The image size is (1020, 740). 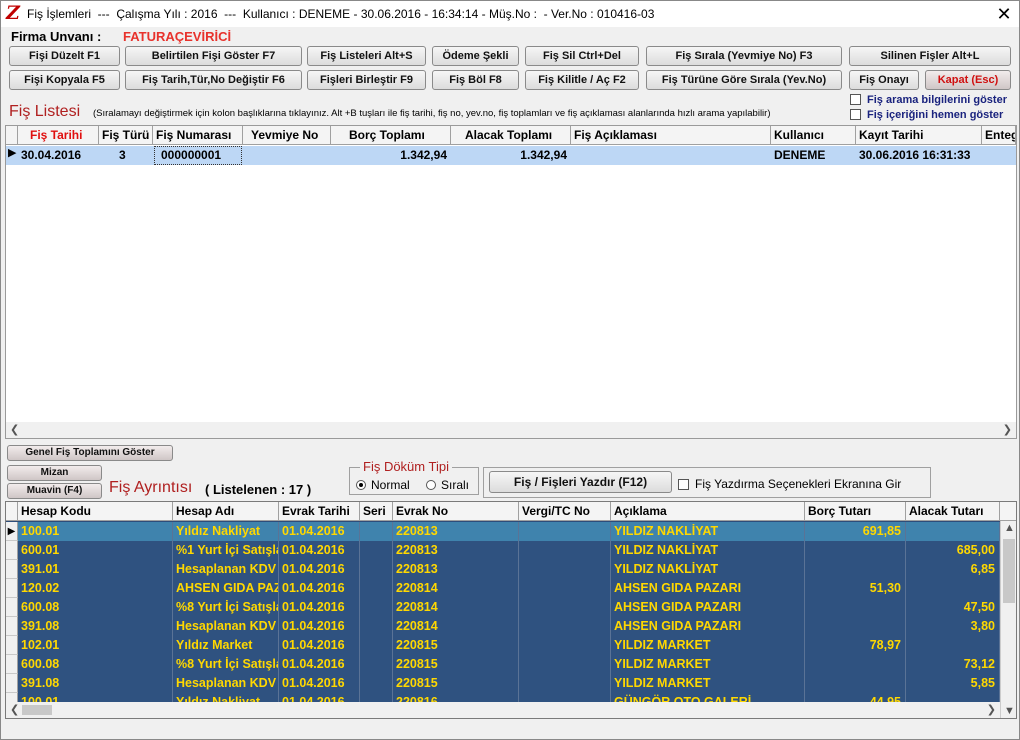 I want to click on cell-hesap-adi: Yıldız Market, so click(x=226, y=645).